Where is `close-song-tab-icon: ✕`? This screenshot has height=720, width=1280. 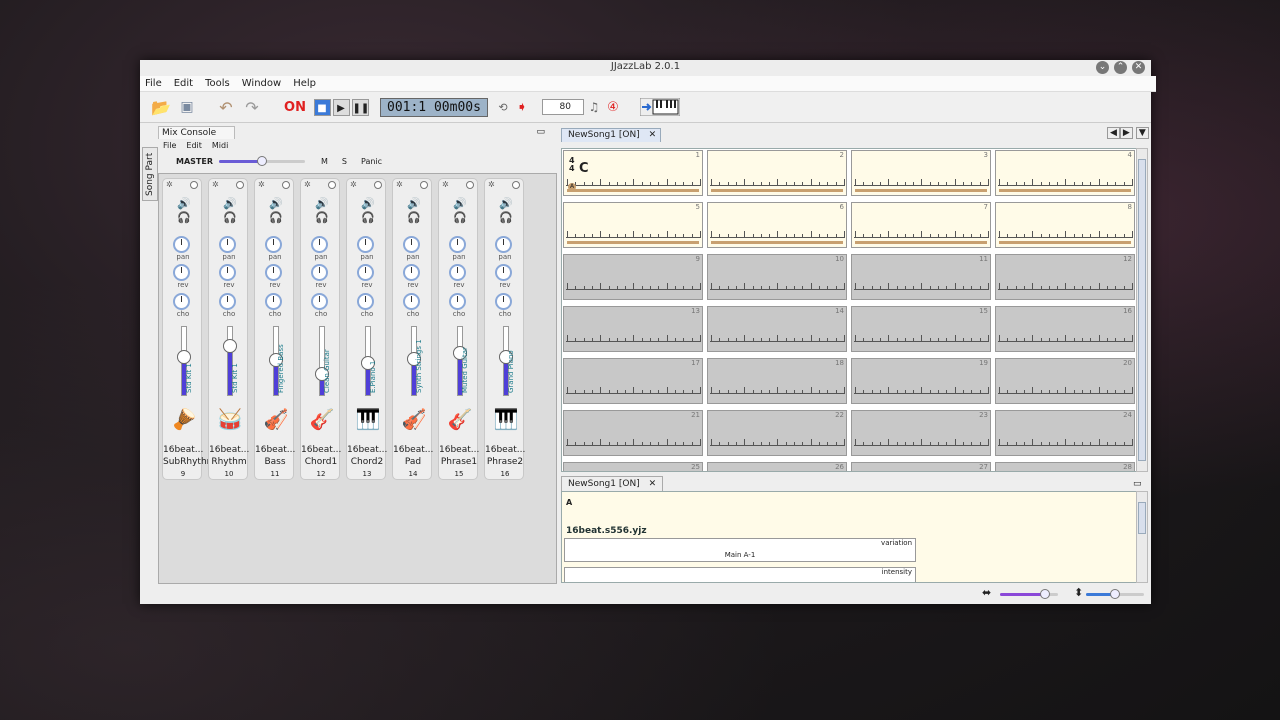
close-song-tab-icon: ✕ is located at coordinates (653, 135).